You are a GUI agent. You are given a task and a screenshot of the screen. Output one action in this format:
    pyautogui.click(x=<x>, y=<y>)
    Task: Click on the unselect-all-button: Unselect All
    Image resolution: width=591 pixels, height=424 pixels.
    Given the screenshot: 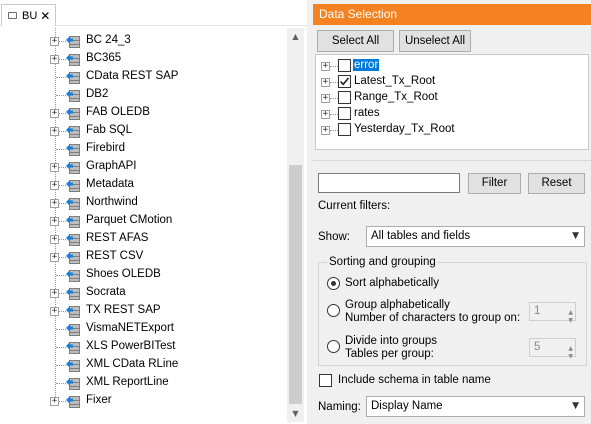 What is the action you would take?
    pyautogui.click(x=435, y=41)
    